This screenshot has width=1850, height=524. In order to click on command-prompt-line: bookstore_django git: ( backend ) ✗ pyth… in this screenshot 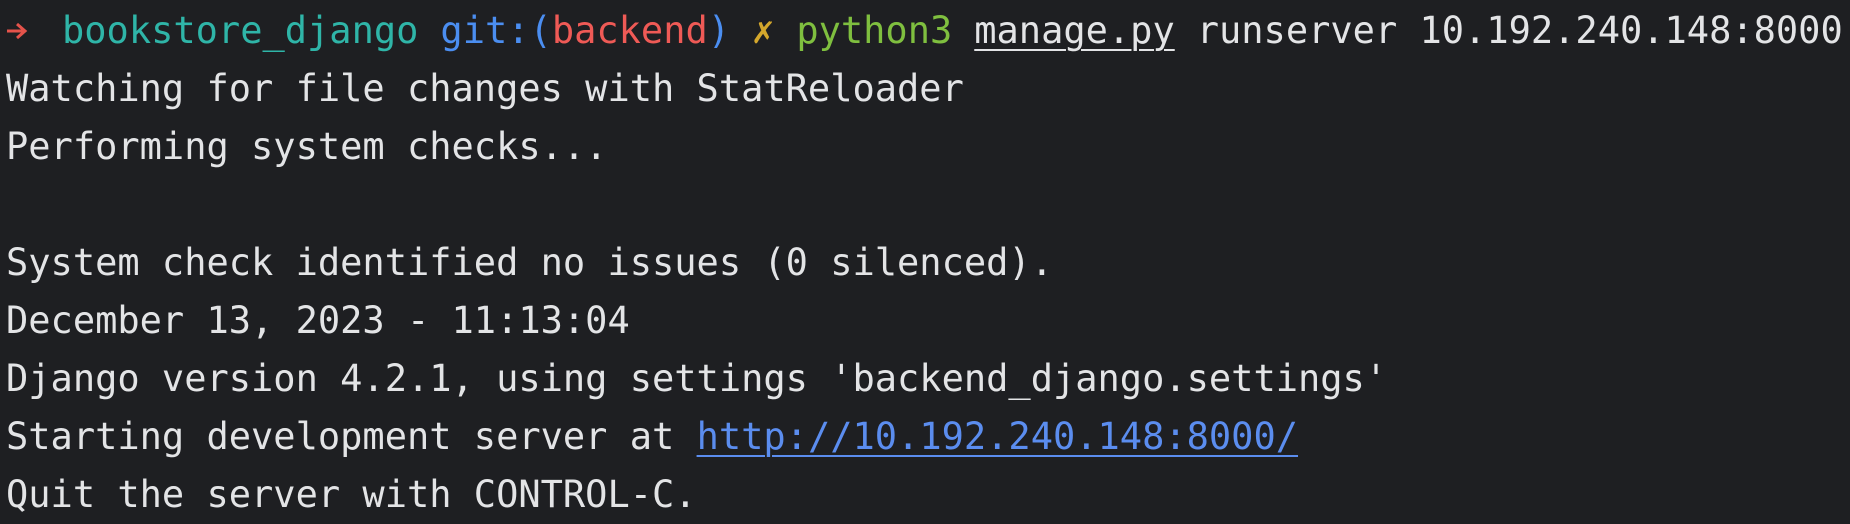, I will do `click(924, 31)`.